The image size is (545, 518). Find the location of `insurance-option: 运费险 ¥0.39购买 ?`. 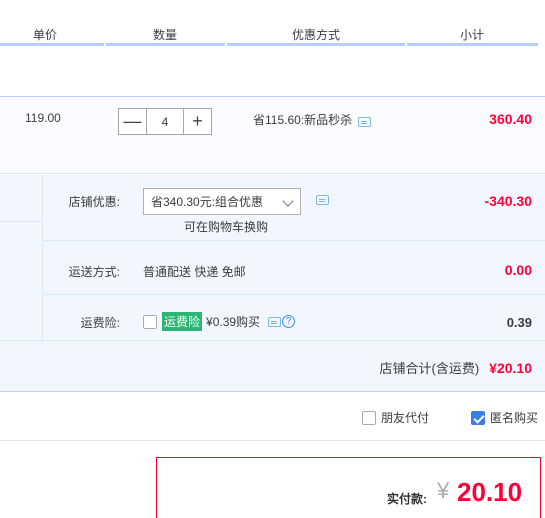

insurance-option: 运费险 ¥0.39购买 ? is located at coordinates (219, 321).